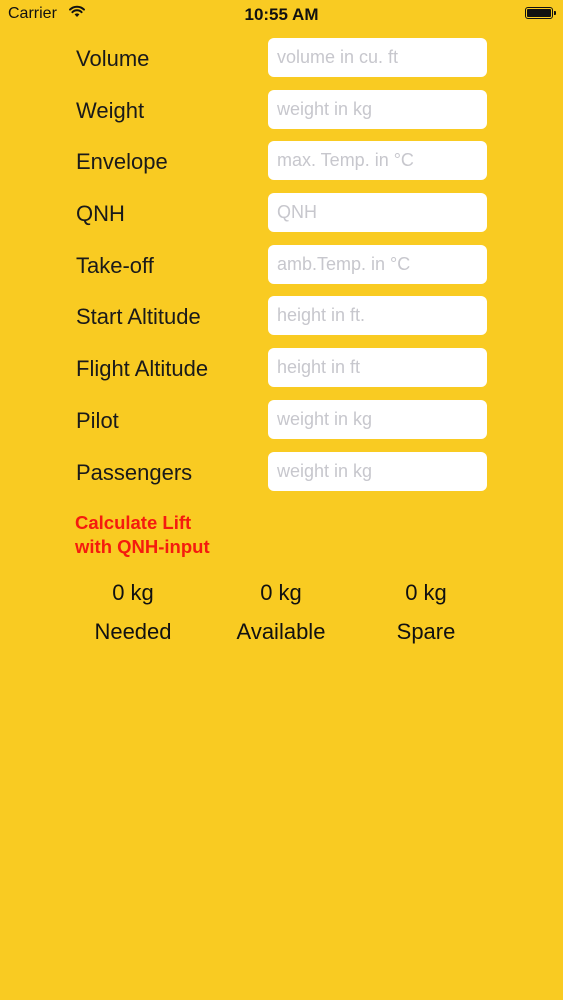 This screenshot has height=1000, width=563. I want to click on flight-altitude-label: Flight Altitude, so click(142, 369).